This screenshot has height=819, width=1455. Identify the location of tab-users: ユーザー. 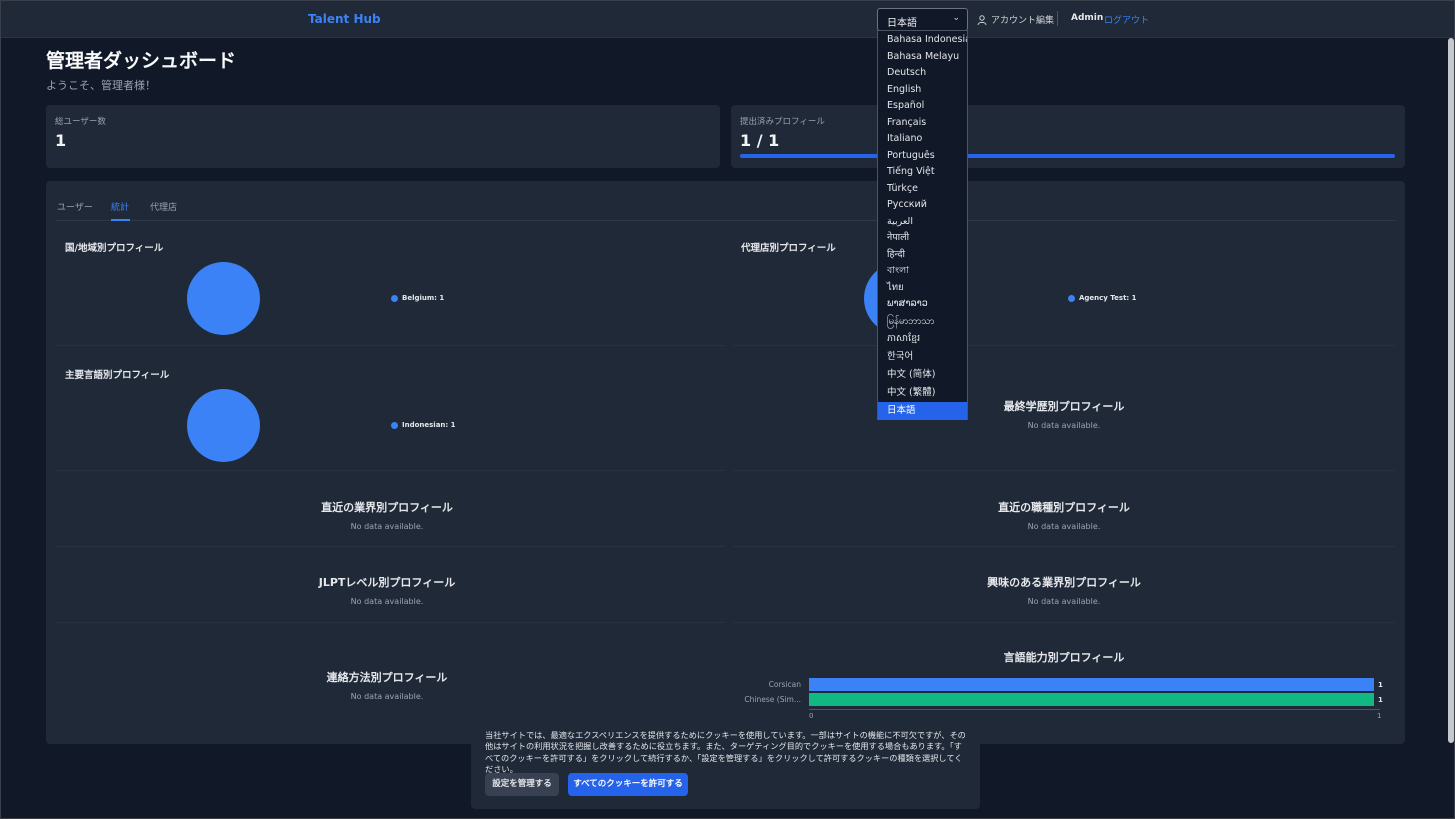
(75, 206).